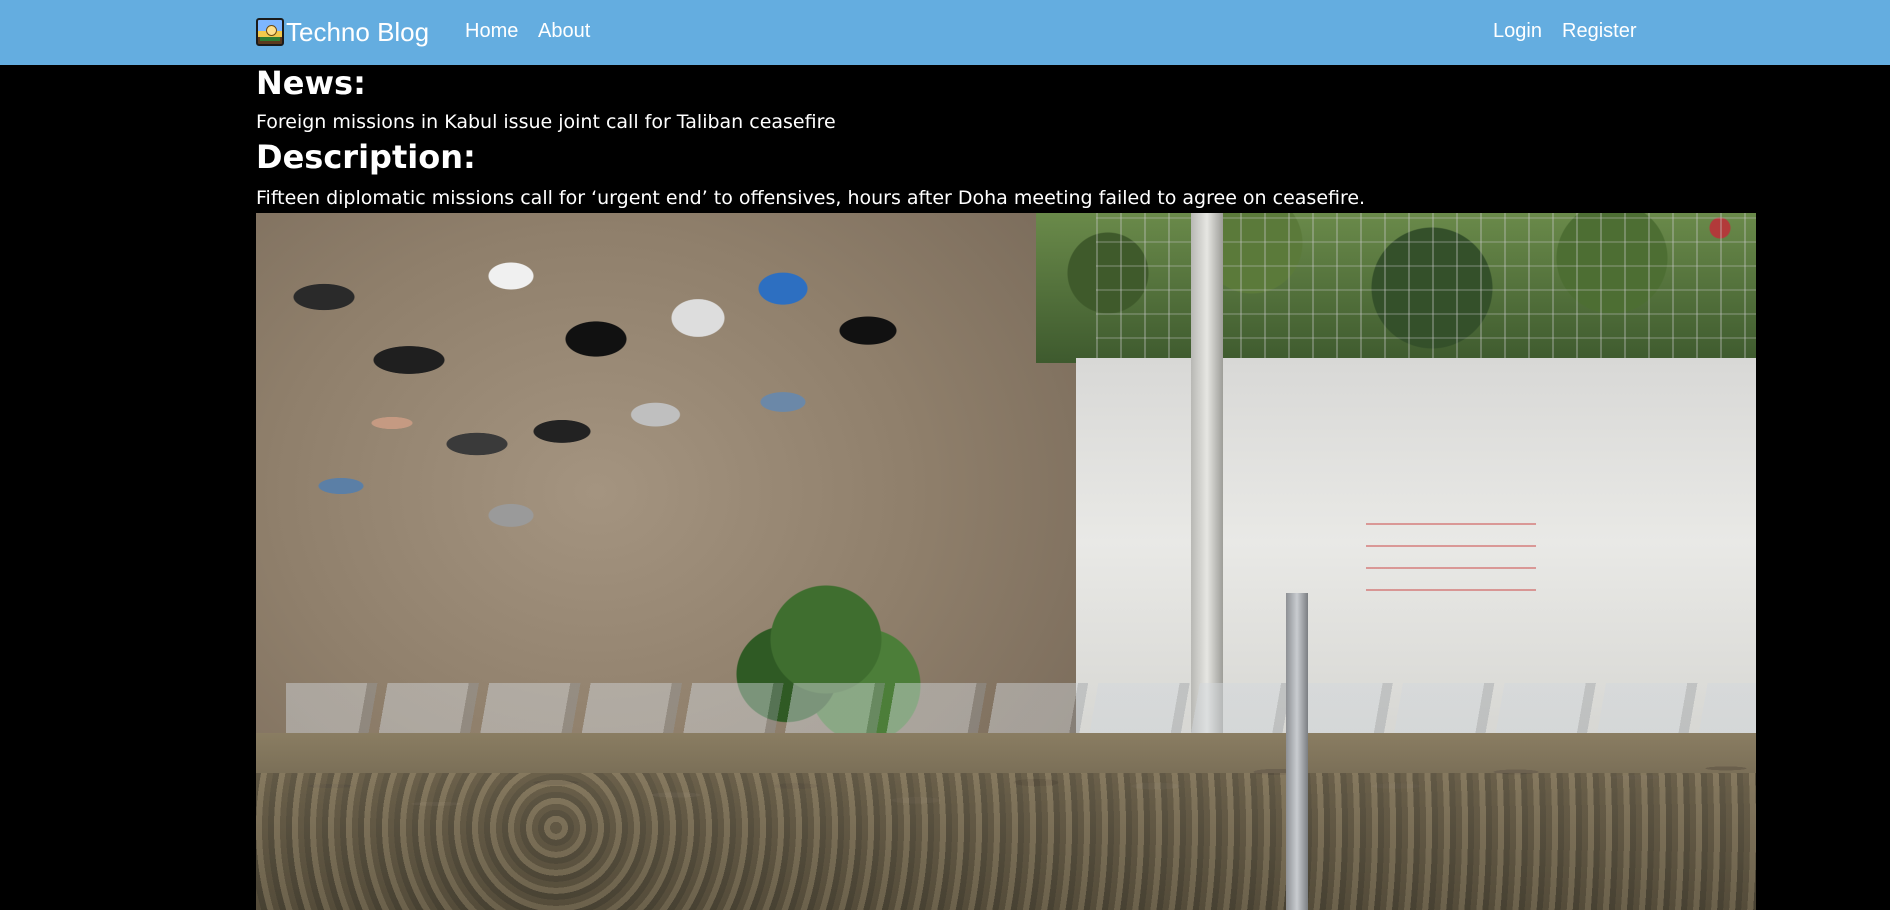 The image size is (1890, 910). Describe the element at coordinates (1517, 31) in the screenshot. I see `nav-link-login: Login` at that location.